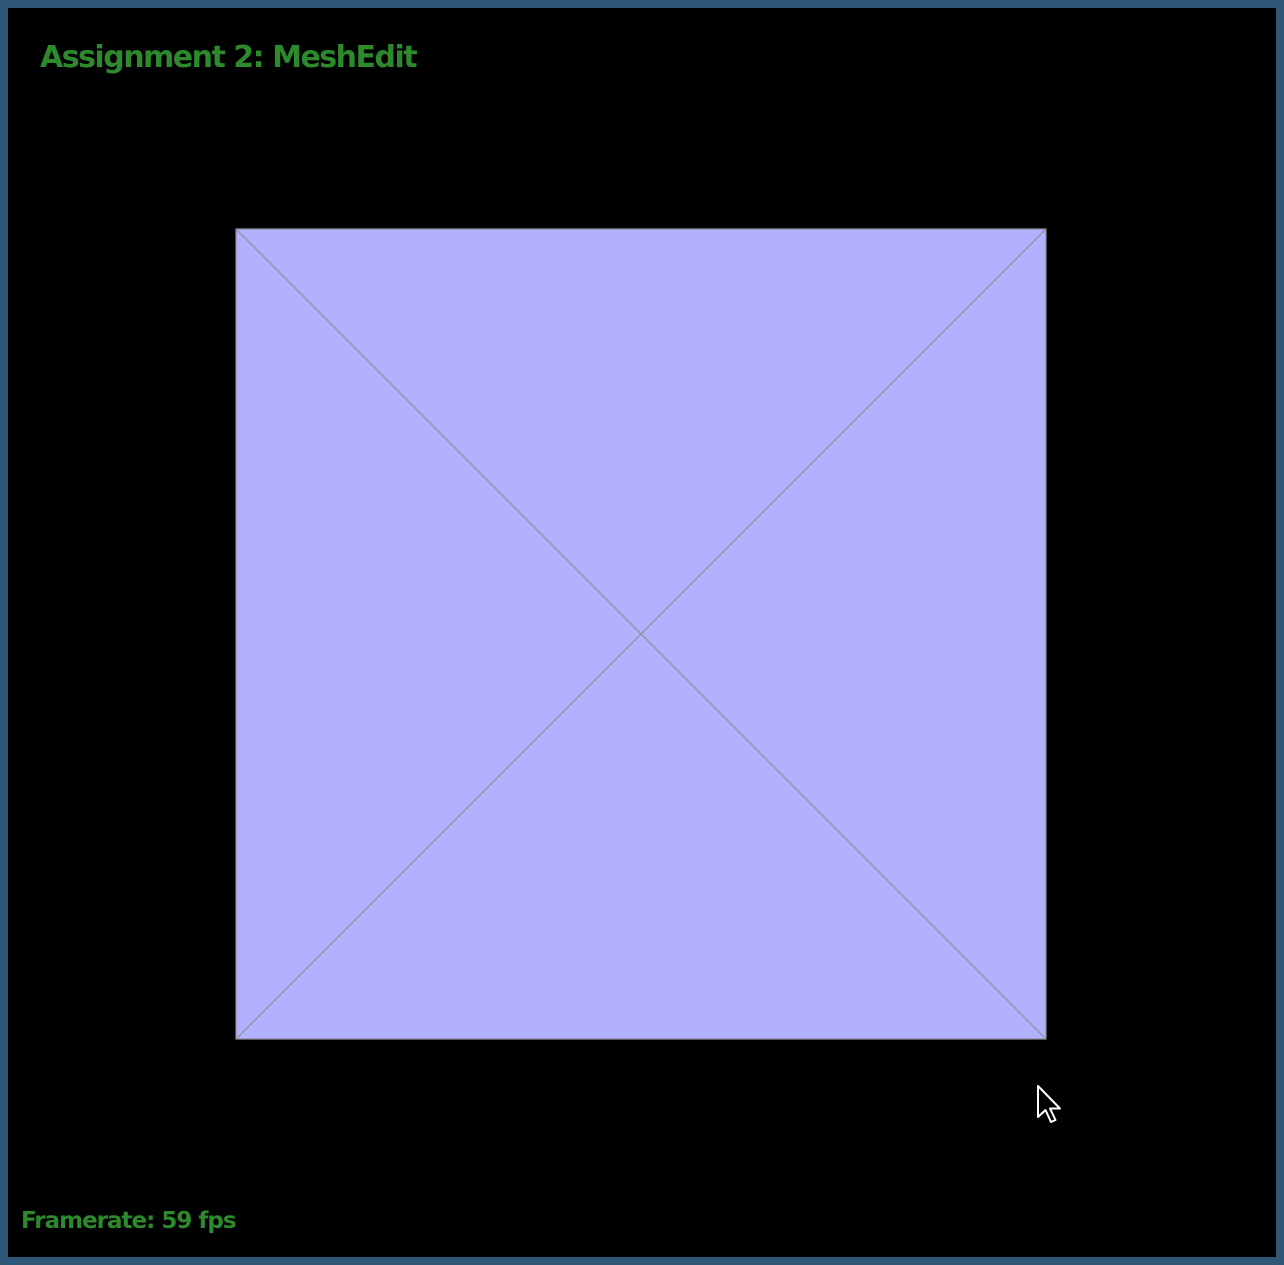 Image resolution: width=1284 pixels, height=1265 pixels. I want to click on mouse-pointer-icon, so click(1049, 1104).